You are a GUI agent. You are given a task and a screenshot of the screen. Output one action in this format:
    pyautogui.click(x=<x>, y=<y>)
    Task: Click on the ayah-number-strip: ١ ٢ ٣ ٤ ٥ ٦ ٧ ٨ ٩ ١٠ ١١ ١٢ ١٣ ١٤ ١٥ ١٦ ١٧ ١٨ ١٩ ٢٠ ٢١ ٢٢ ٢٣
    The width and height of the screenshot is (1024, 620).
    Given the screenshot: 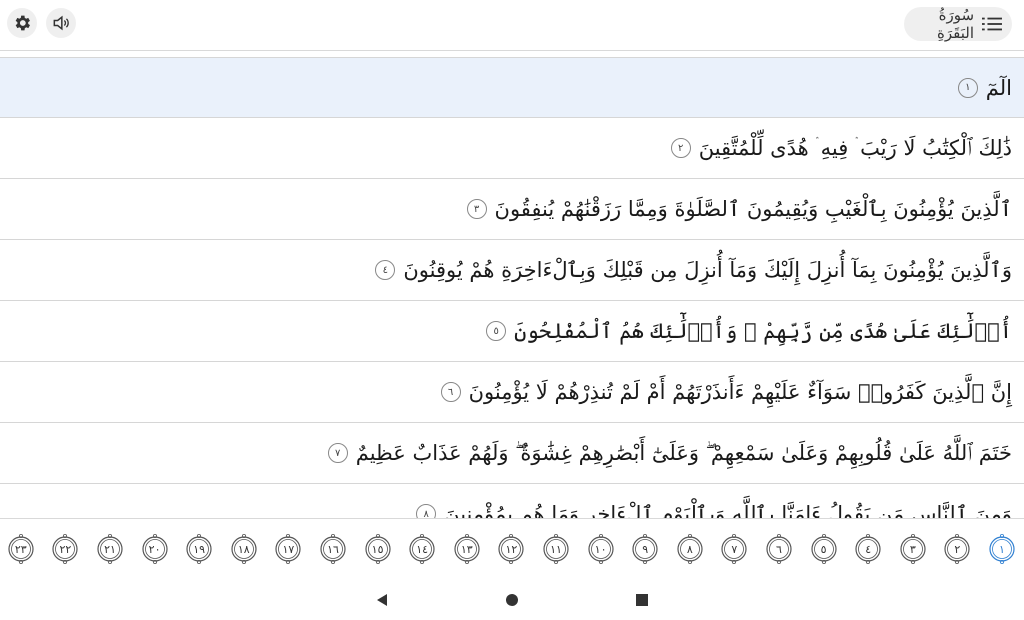 What is the action you would take?
    pyautogui.click(x=512, y=549)
    